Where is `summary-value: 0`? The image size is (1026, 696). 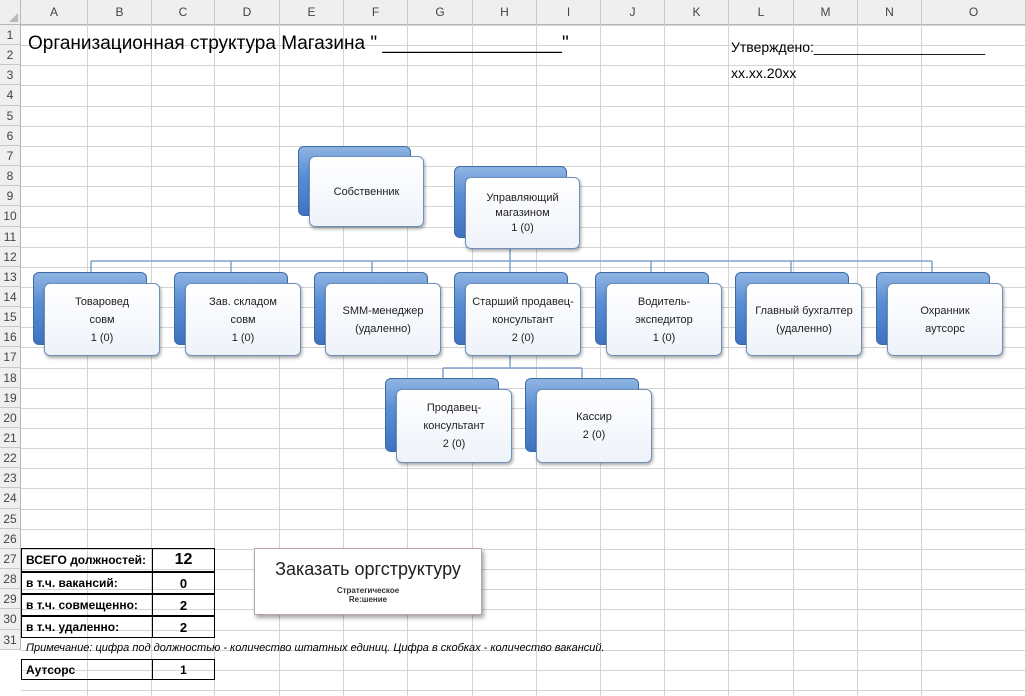 summary-value: 0 is located at coordinates (183, 583).